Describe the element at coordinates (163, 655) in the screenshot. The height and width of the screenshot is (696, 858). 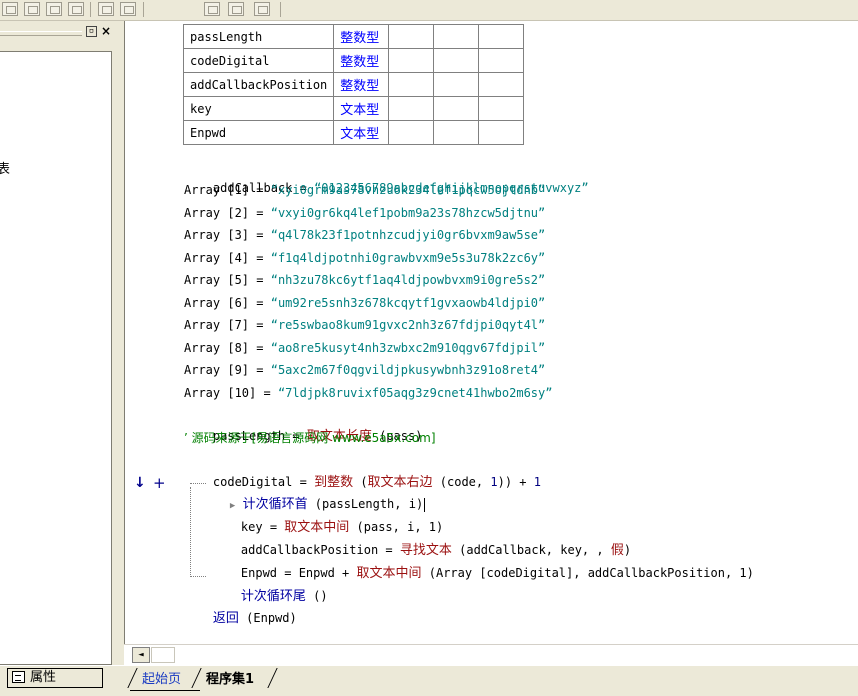
I see `scroll-thumb` at that location.